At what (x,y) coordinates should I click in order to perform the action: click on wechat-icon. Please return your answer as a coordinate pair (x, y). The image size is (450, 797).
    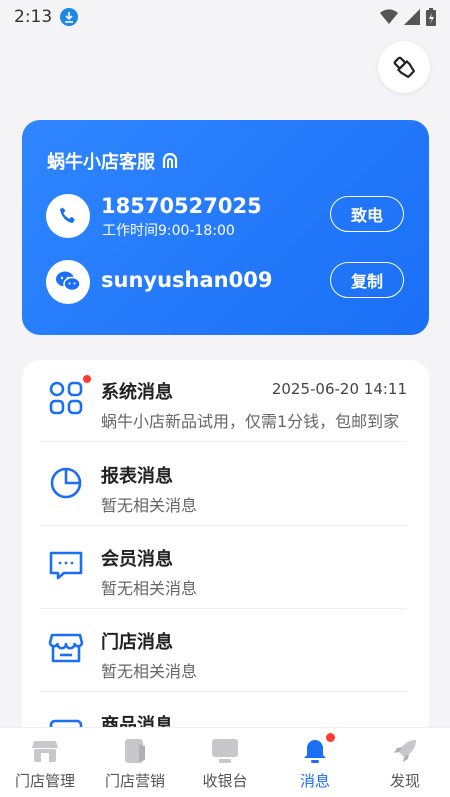
    Looking at the image, I should click on (68, 282).